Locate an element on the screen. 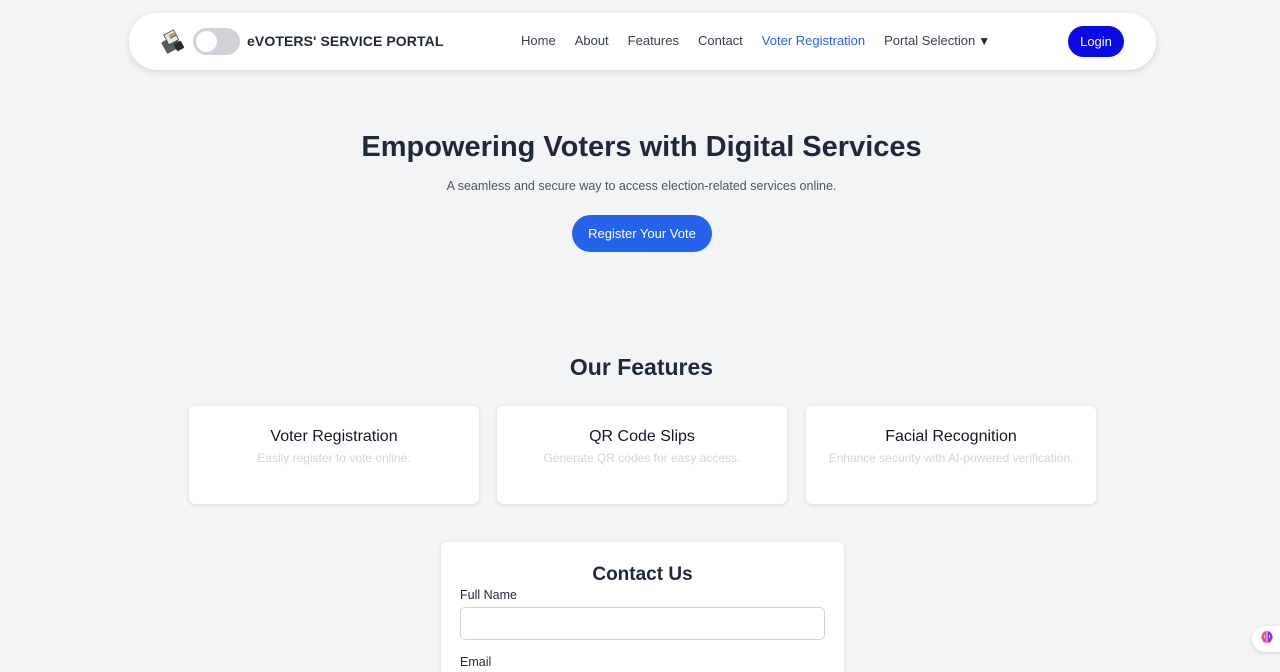  full-name-label: Full Name is located at coordinates (488, 595).